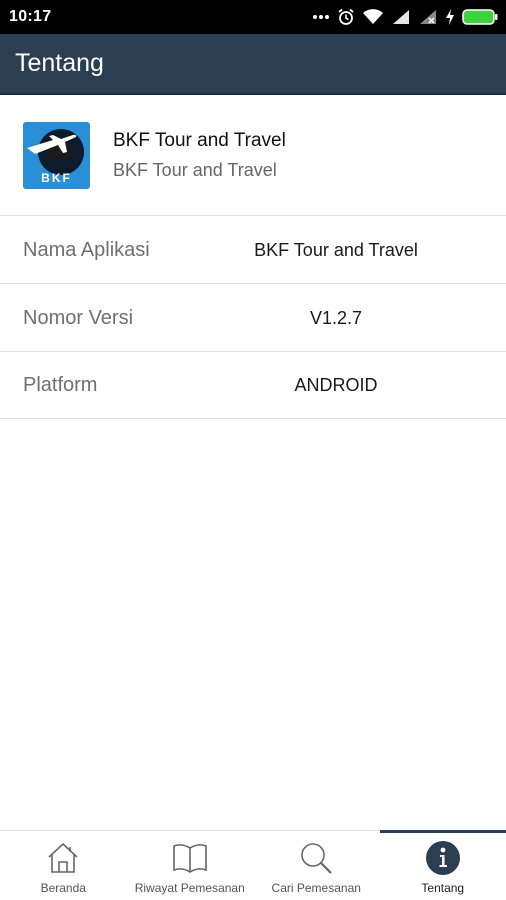 This screenshot has height=900, width=506. What do you see at coordinates (253, 385) in the screenshot?
I see `info-row-platform: Platform ANDROID` at bounding box center [253, 385].